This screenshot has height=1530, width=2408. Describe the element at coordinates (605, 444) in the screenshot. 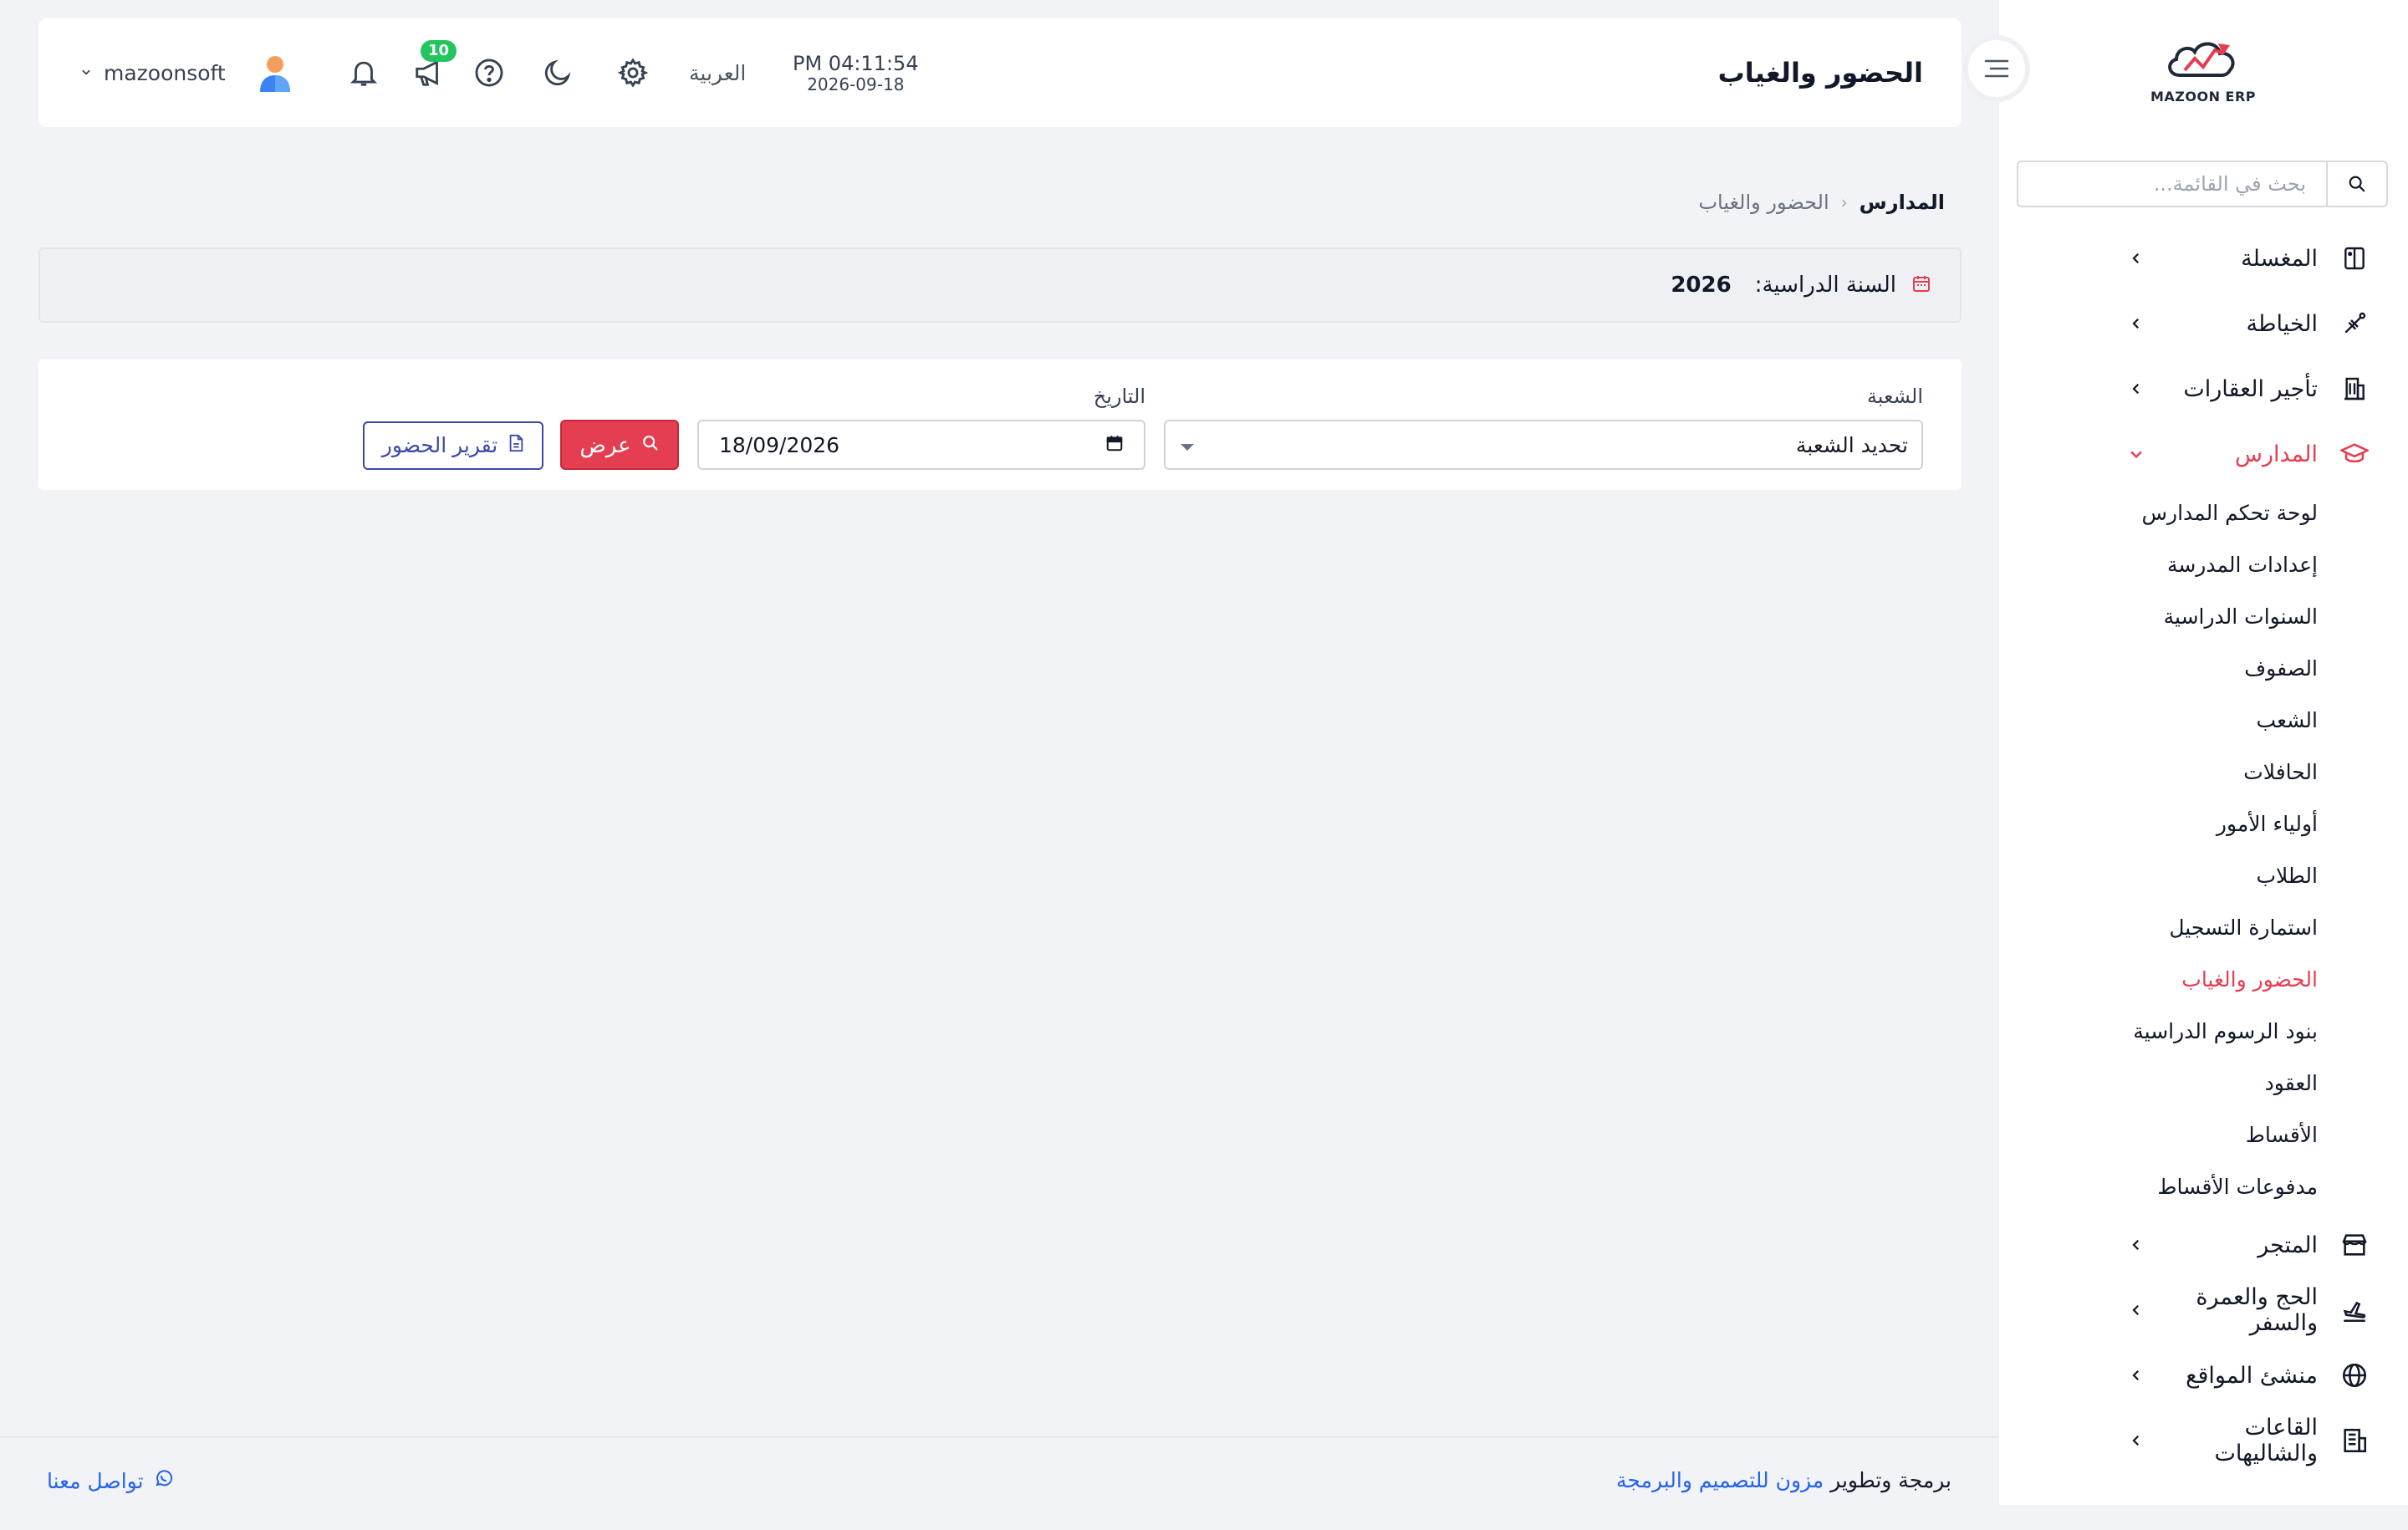

I see `show-button-label: عرض` at that location.